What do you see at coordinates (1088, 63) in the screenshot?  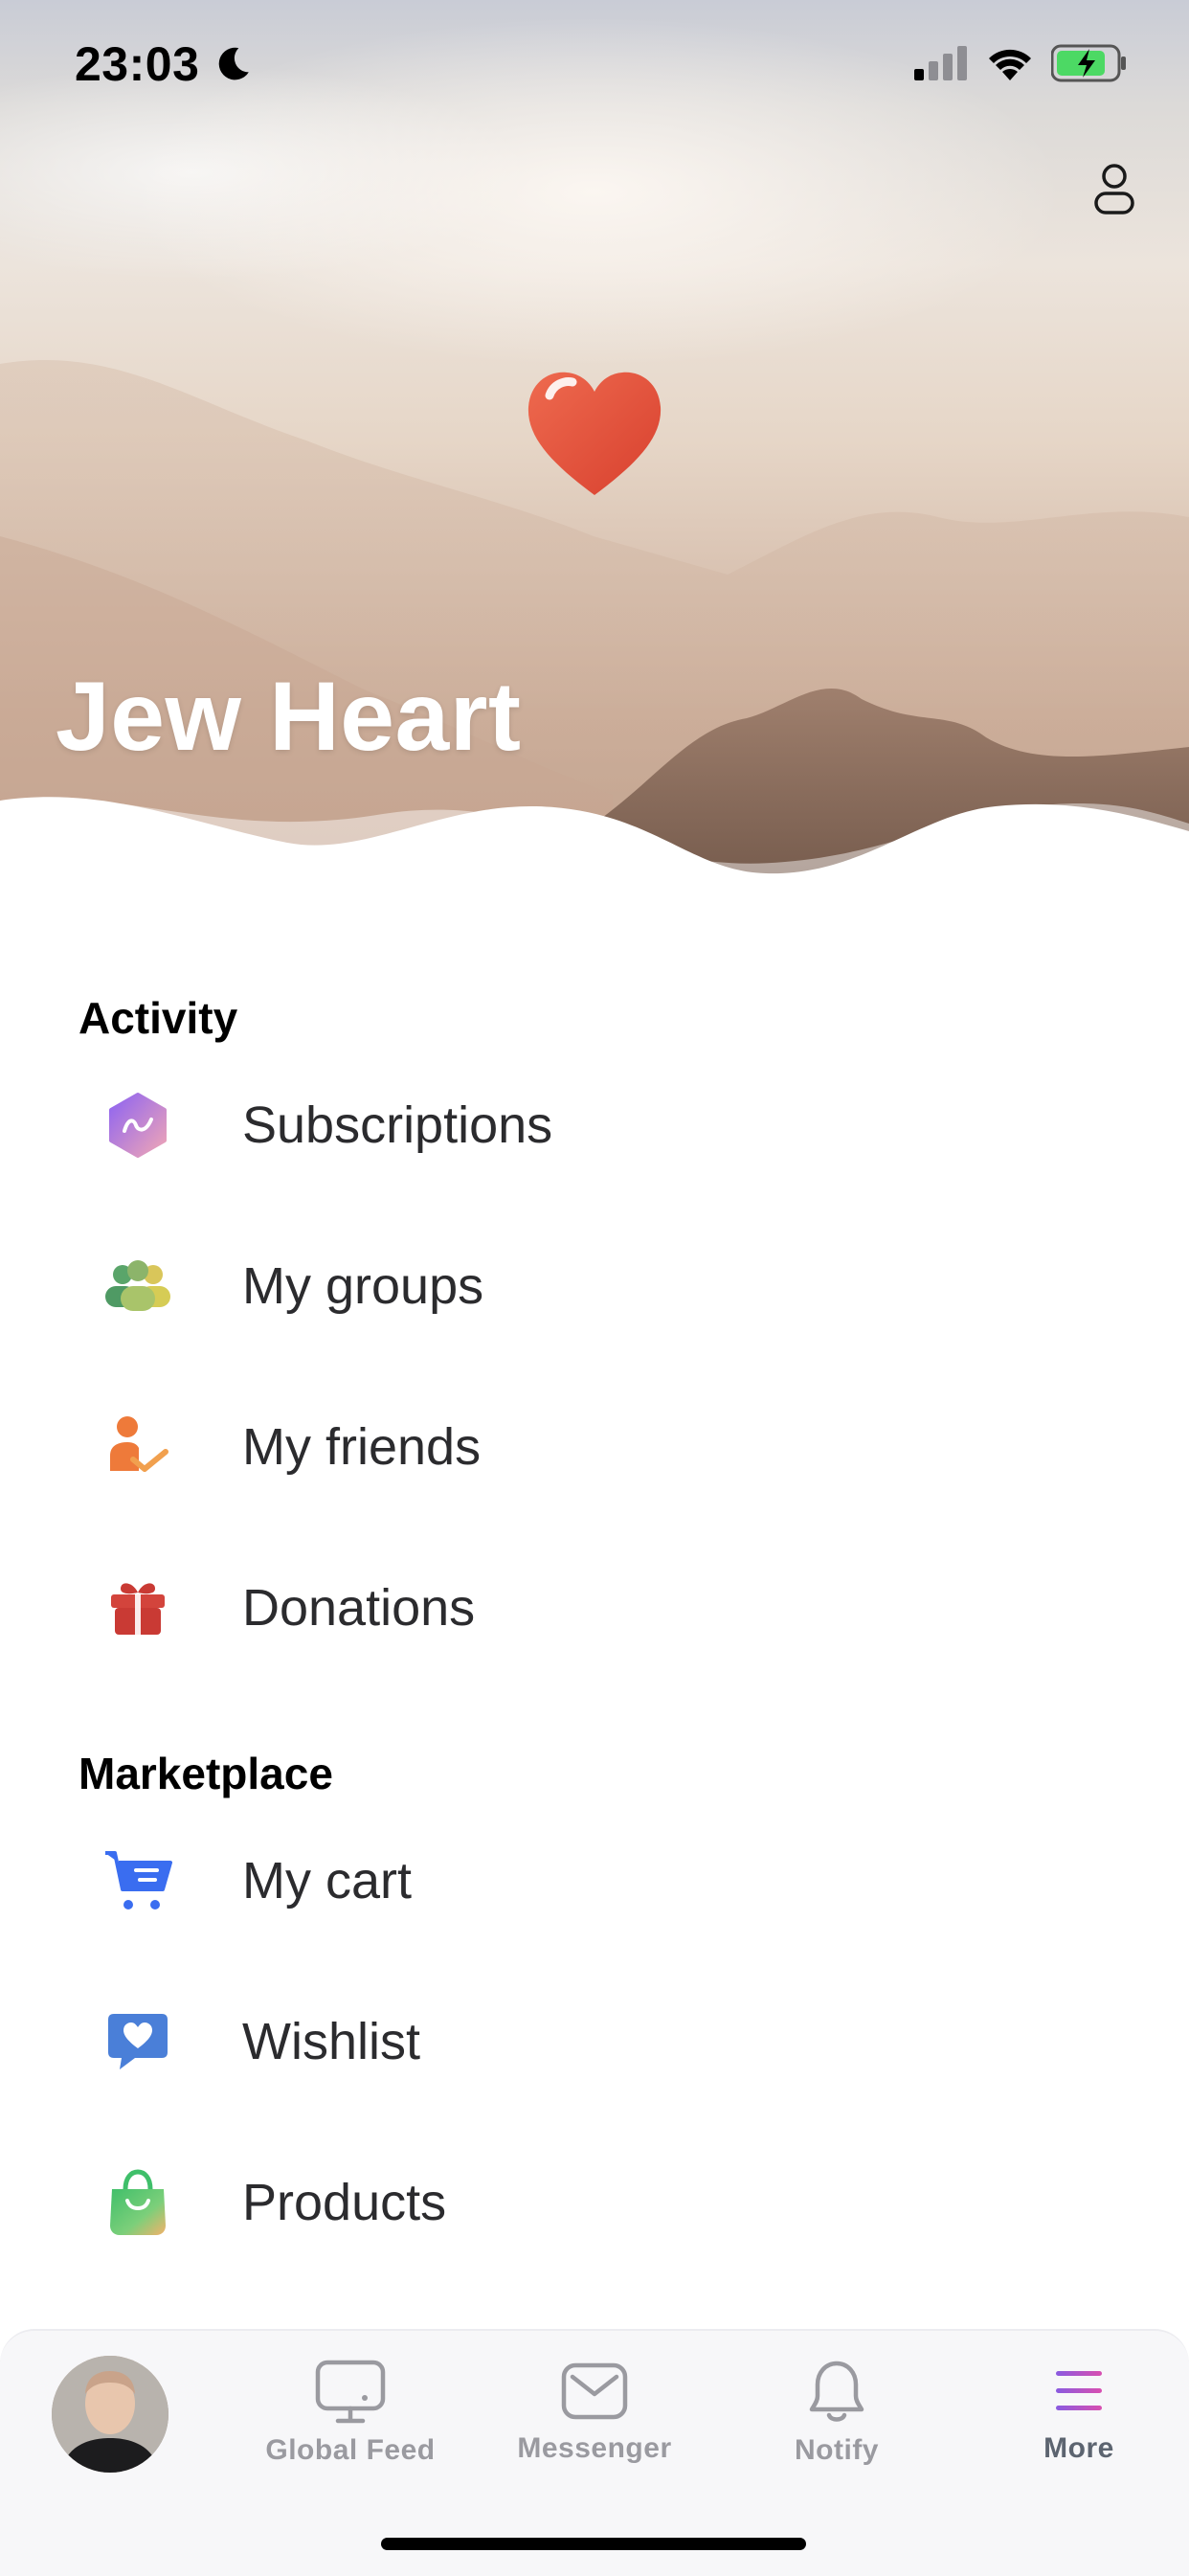 I see `battery-charging-icon` at bounding box center [1088, 63].